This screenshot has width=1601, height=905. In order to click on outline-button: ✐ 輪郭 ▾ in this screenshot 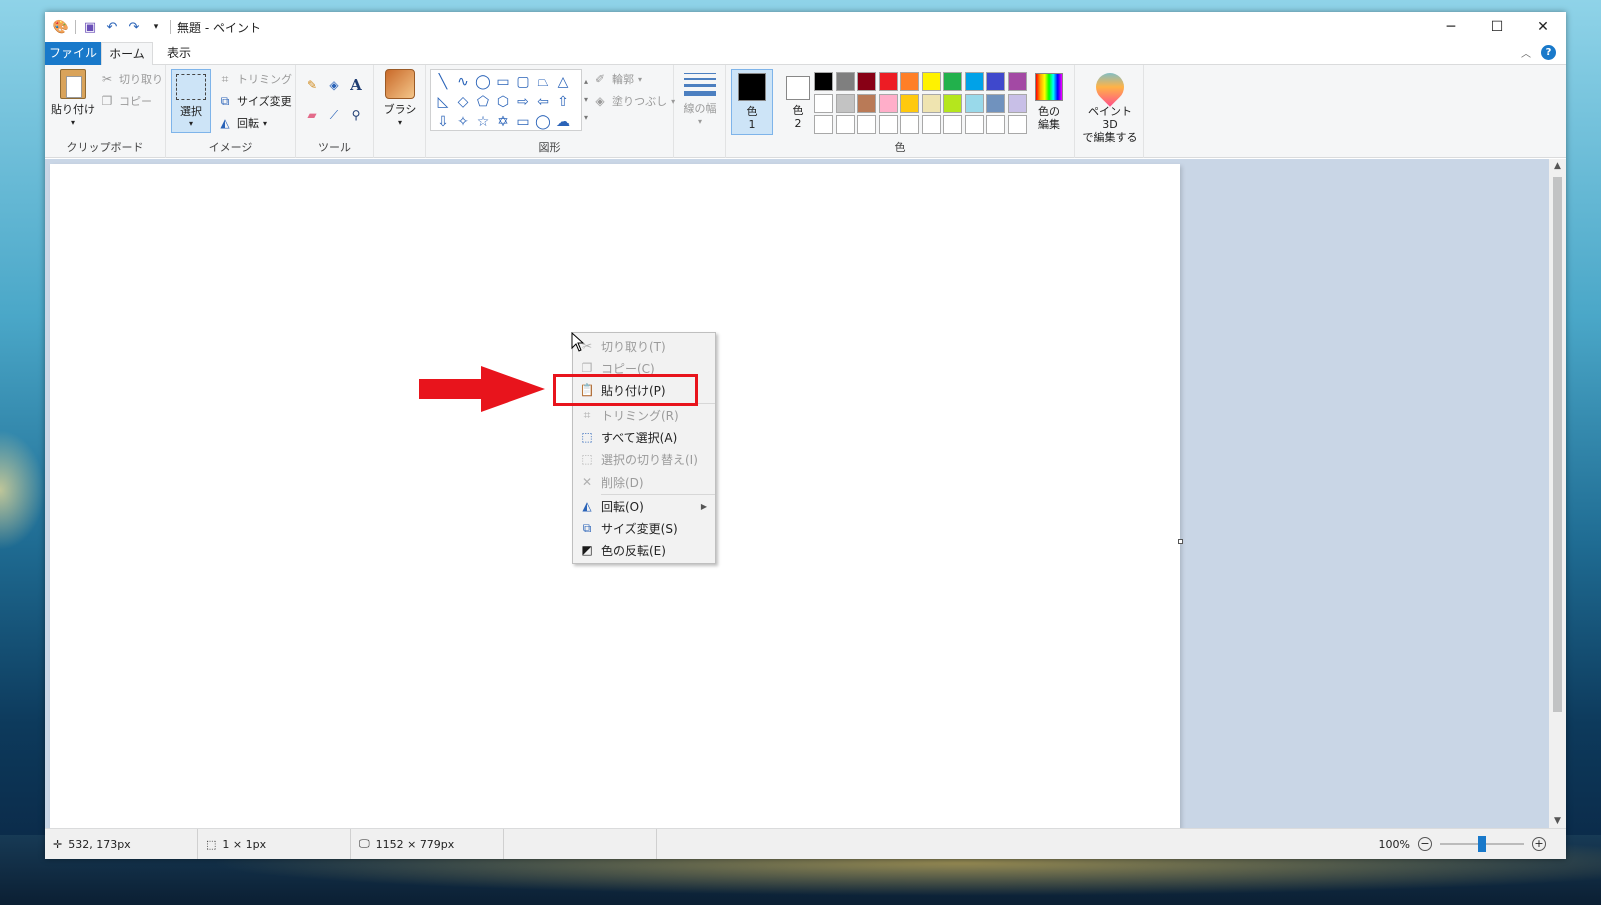, I will do `click(617, 79)`.